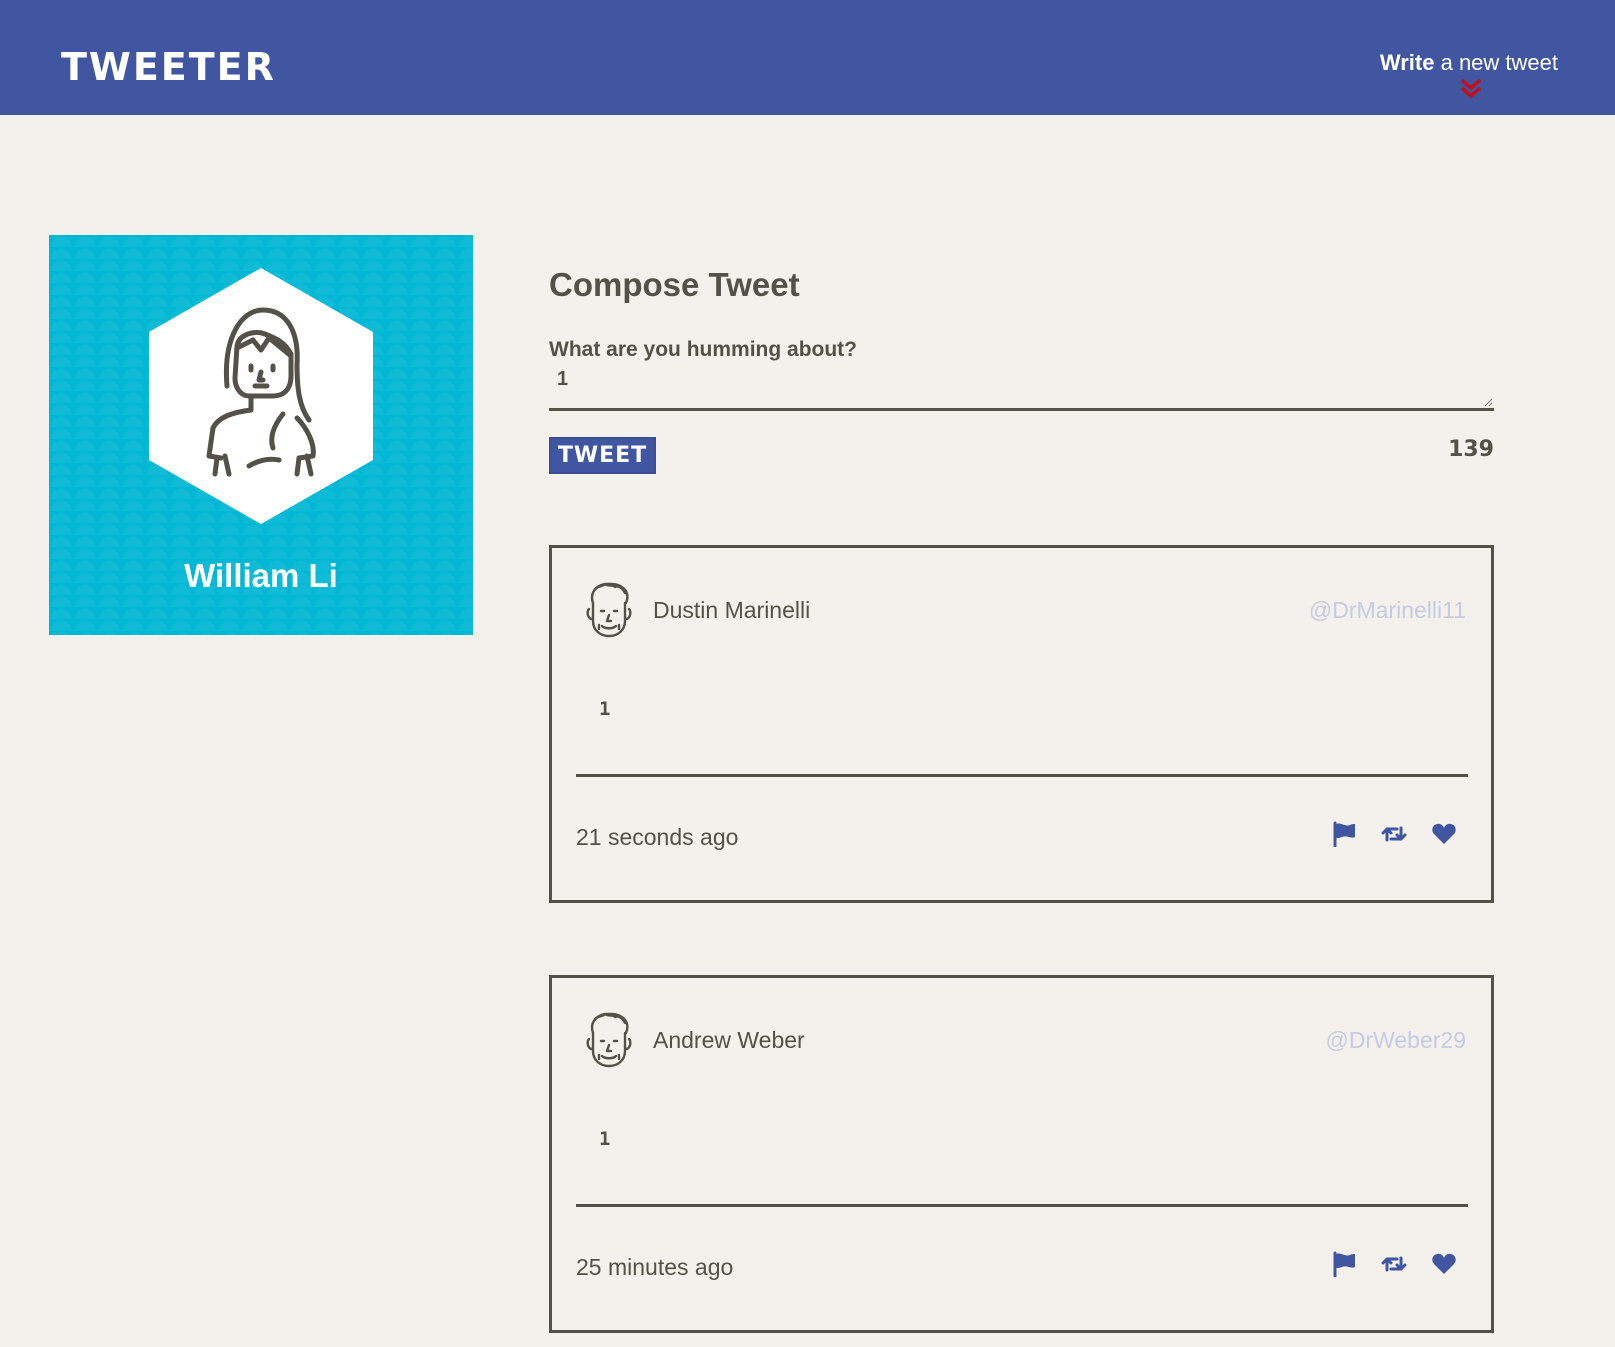  What do you see at coordinates (1488, 402) in the screenshot?
I see `resize-grip-icon` at bounding box center [1488, 402].